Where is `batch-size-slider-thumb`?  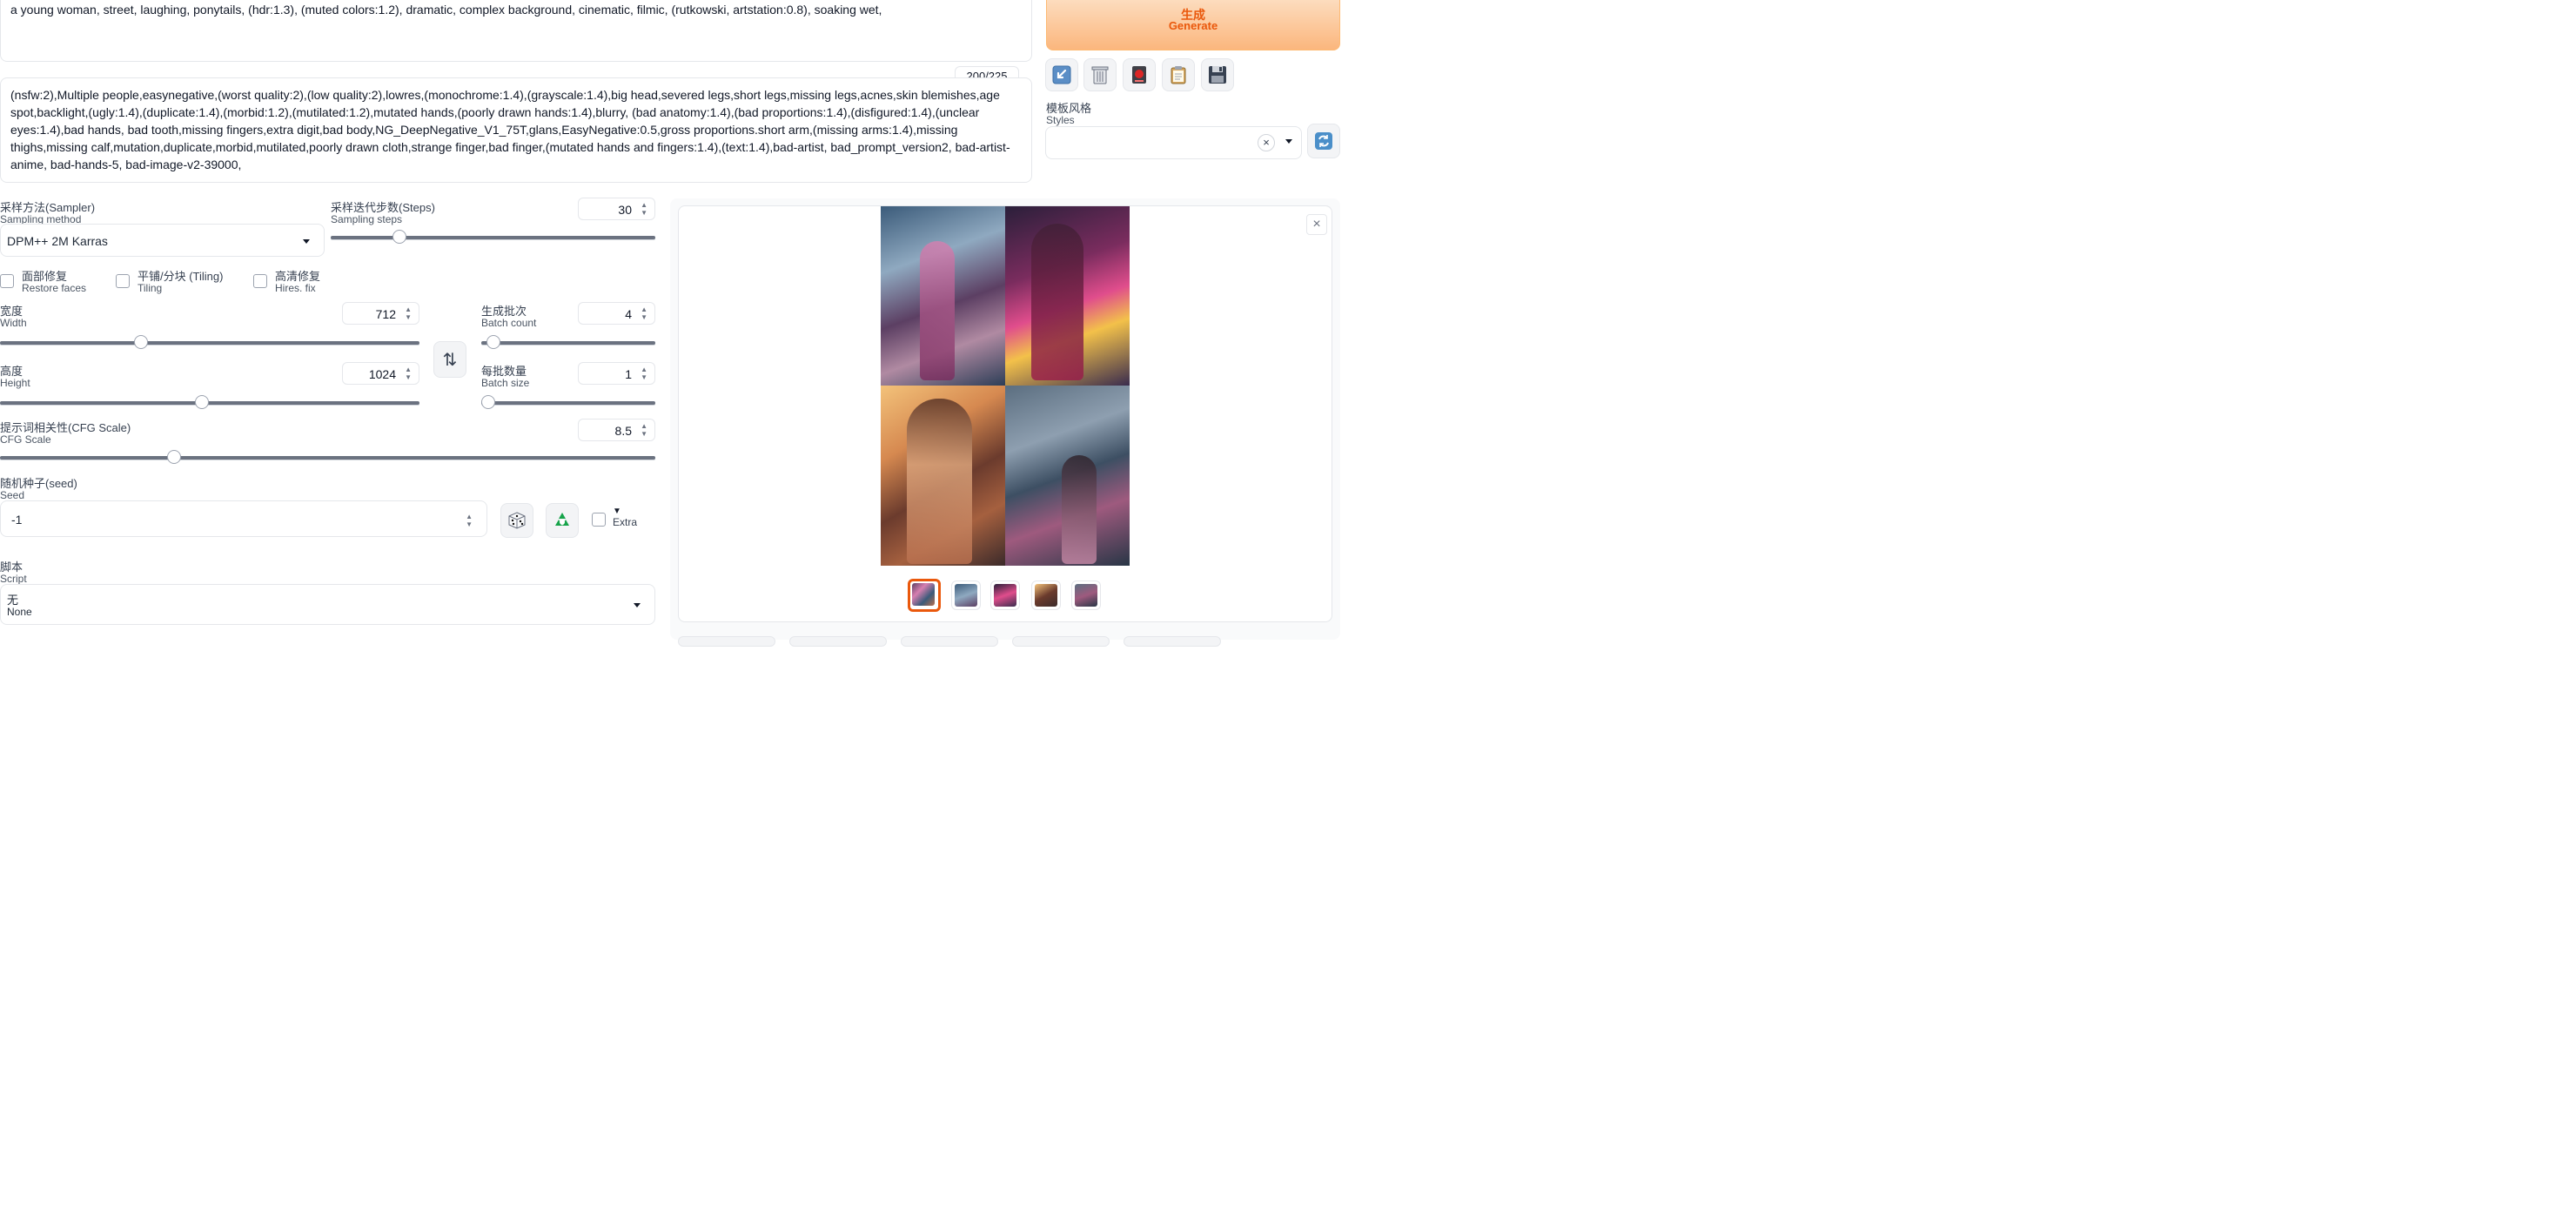
batch-size-slider-thumb is located at coordinates (488, 402).